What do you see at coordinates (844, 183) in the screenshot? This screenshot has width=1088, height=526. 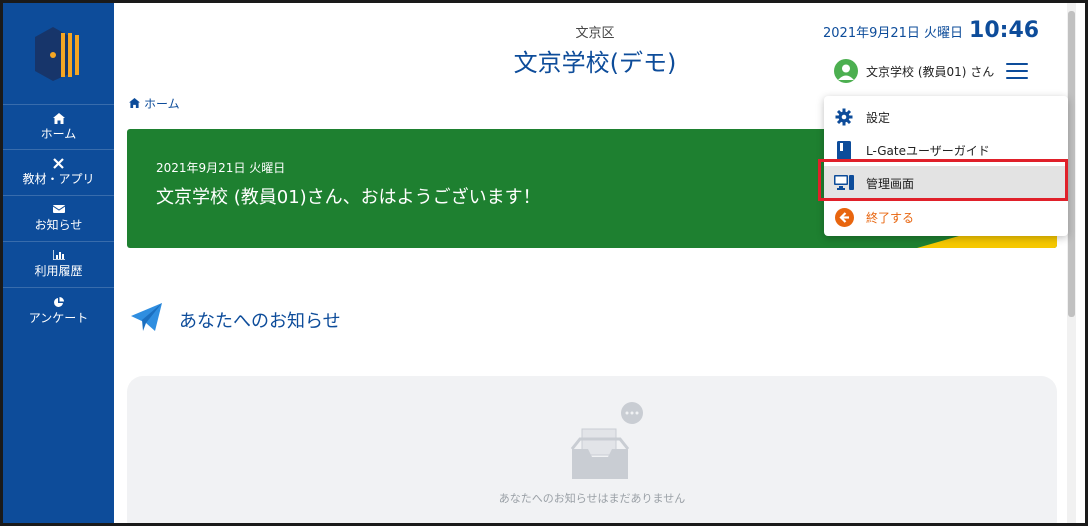 I see `monitor-icon` at bounding box center [844, 183].